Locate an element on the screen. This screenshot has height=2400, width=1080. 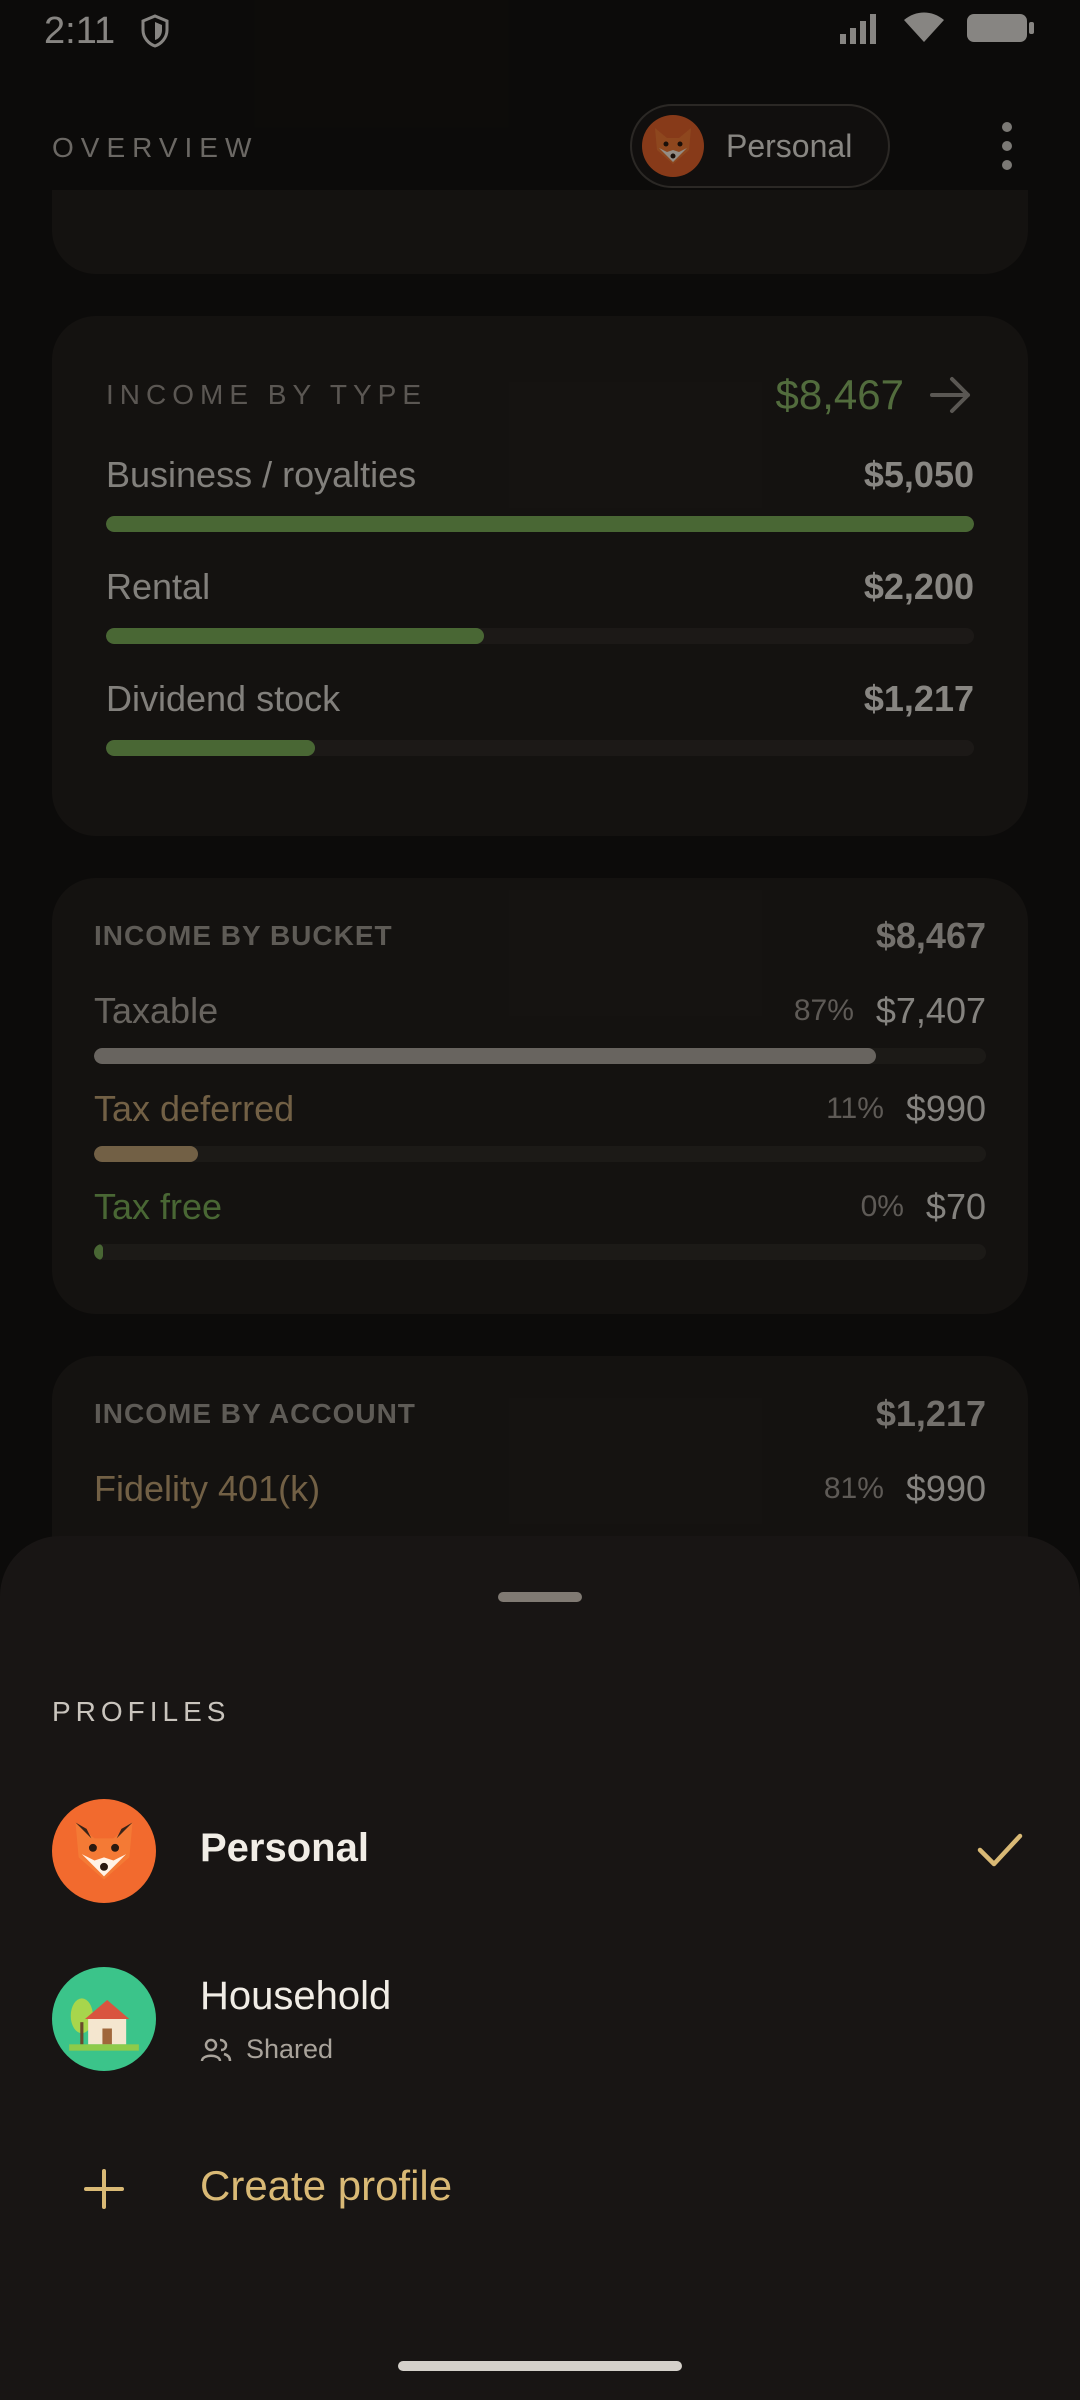
check-icon is located at coordinates (1000, 1850).